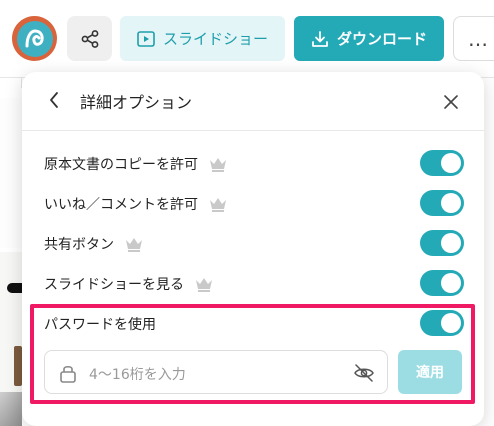  What do you see at coordinates (254, 244) in the screenshot?
I see `option-row-share-button: 共有ボタン` at bounding box center [254, 244].